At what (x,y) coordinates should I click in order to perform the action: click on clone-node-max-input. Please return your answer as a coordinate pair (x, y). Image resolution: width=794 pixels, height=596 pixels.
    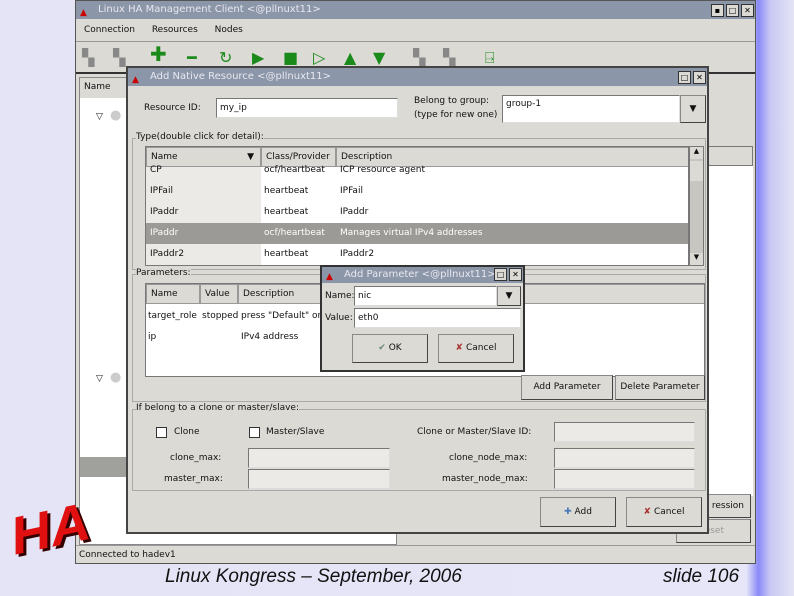
    Looking at the image, I should click on (624, 458).